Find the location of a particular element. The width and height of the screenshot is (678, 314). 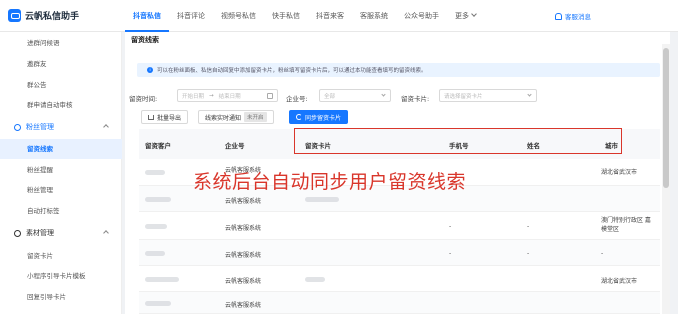

support-label: 客服消息 is located at coordinates (578, 17).